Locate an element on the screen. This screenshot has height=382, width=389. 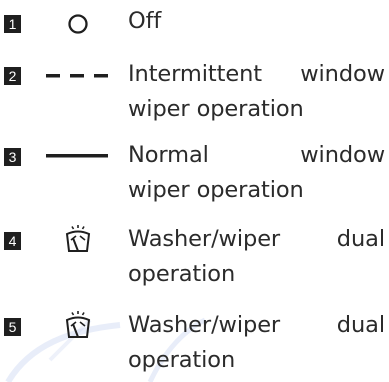
item-number-badge: 2 is located at coordinates (12, 76).